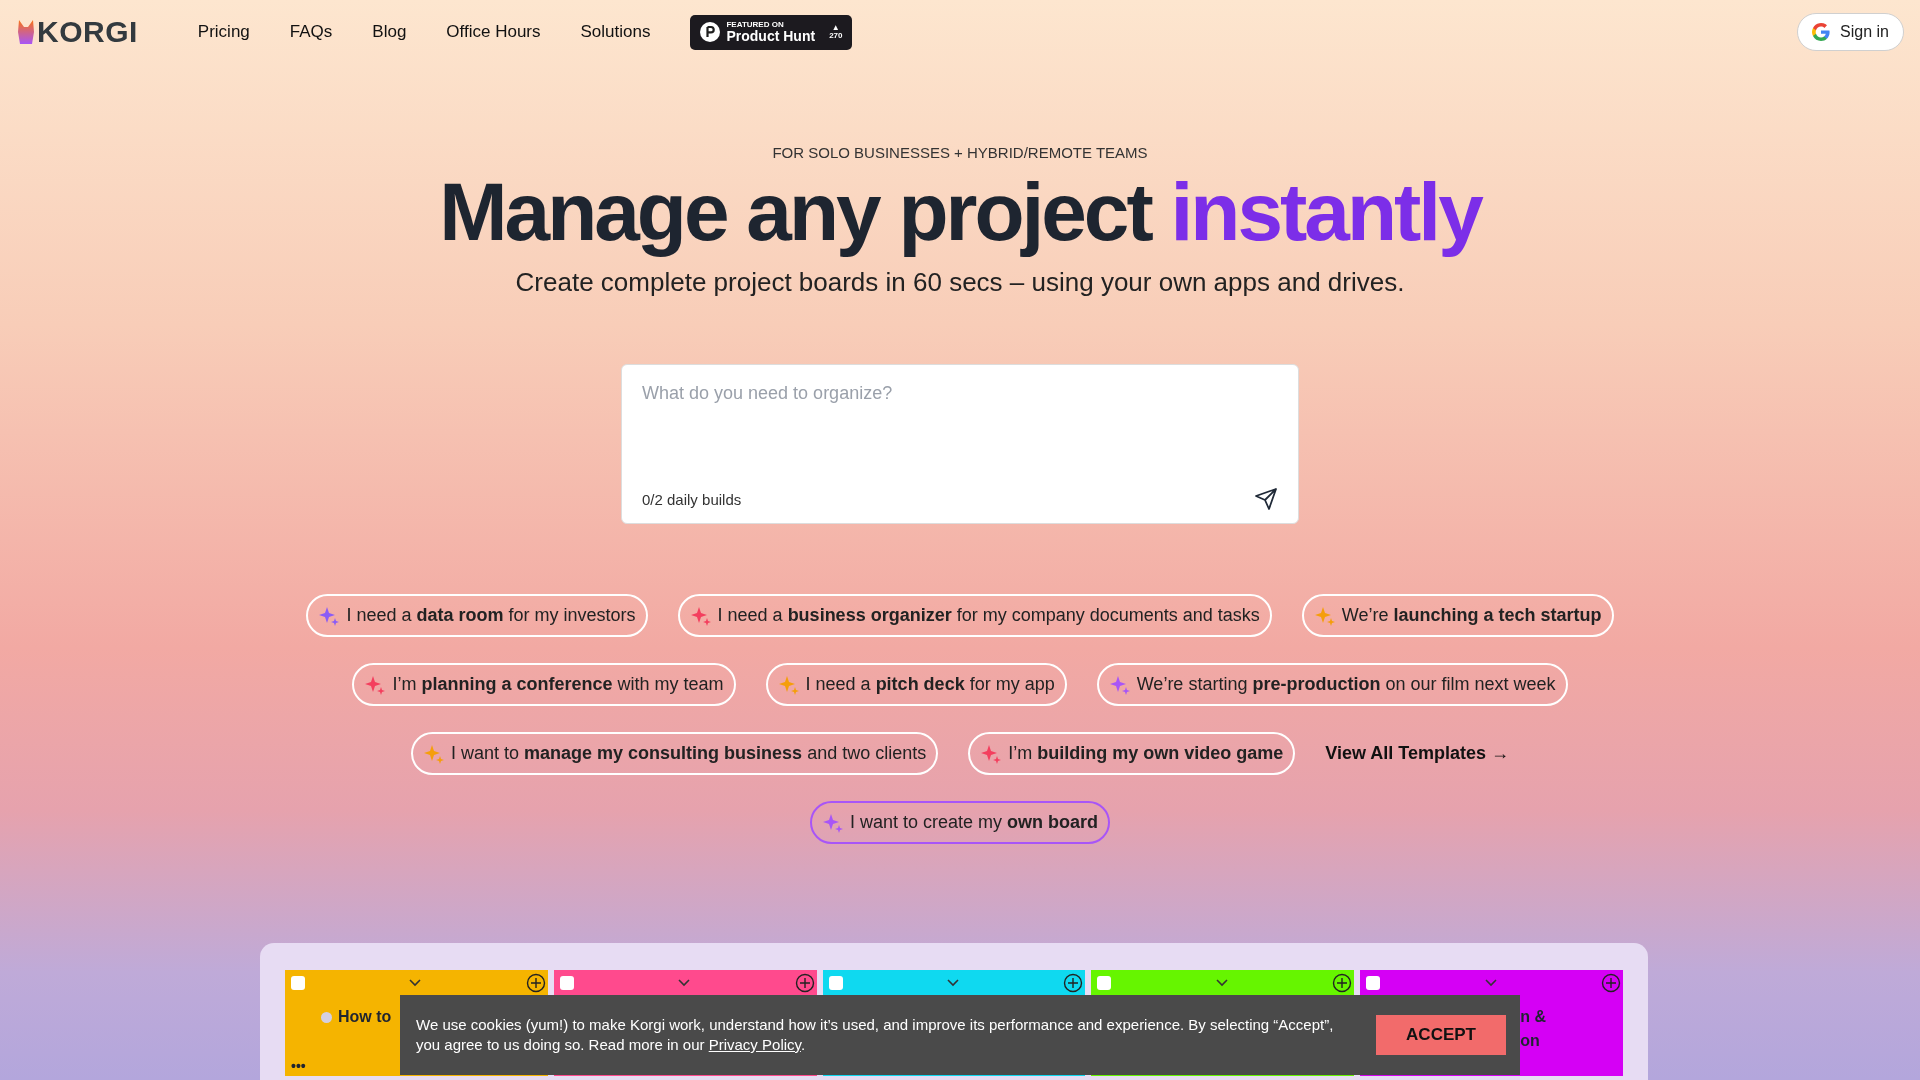 This screenshot has height=1080, width=1920. I want to click on upvote-arrow: ▲, so click(835, 28).